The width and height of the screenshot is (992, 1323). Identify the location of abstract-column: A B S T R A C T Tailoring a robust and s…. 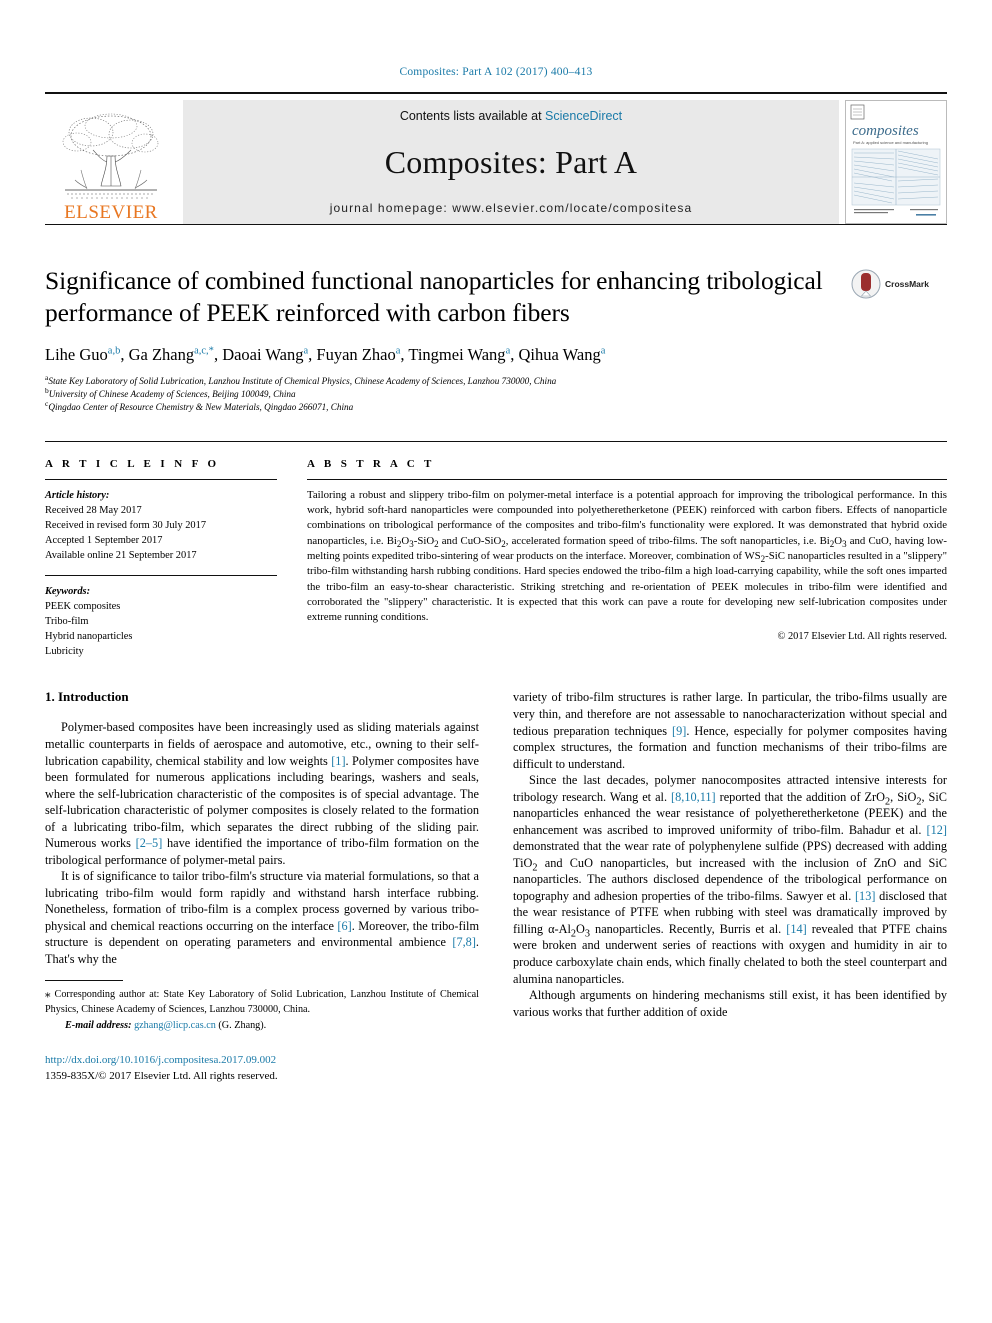
(627, 559).